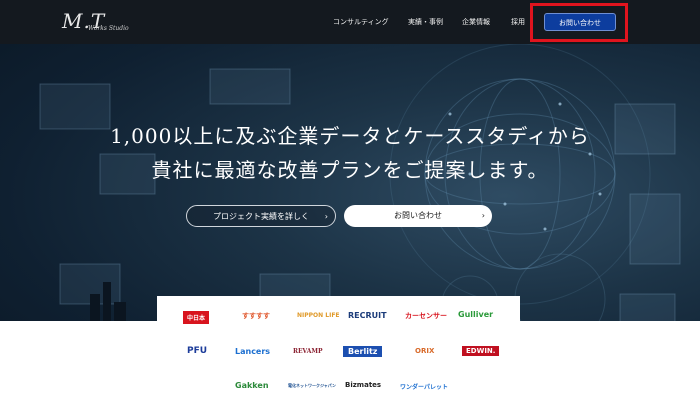 The height and width of the screenshot is (406, 700). I want to click on client-logo: ワンダーパレット, so click(424, 387).